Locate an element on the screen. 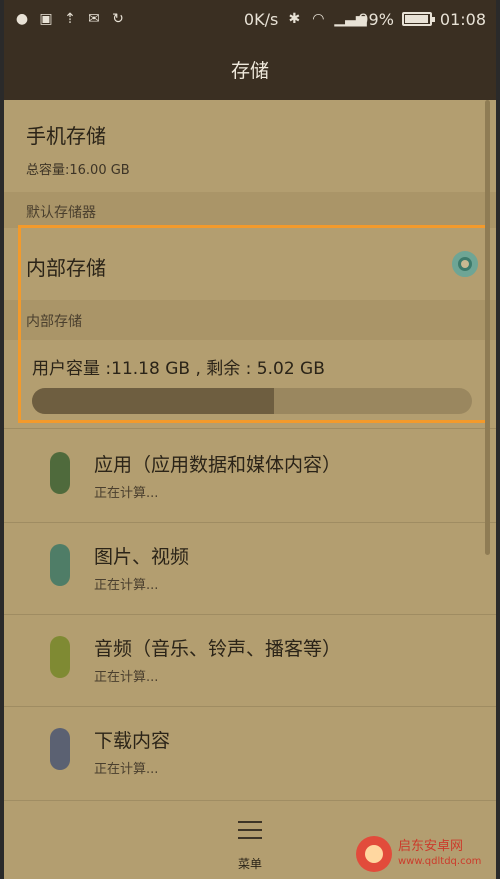 This screenshot has height=879, width=500. category-title: 下载内容 is located at coordinates (132, 741).